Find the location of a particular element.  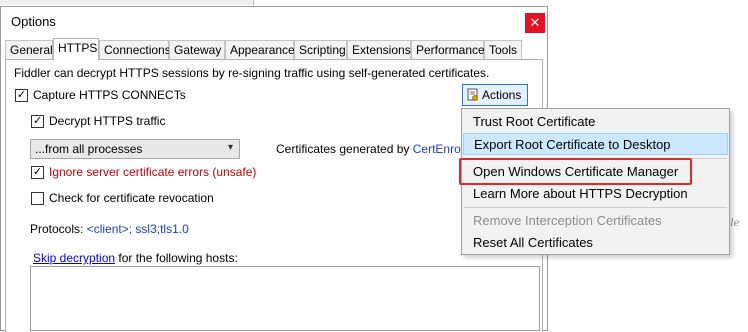

process-filter-value: ...from all processes is located at coordinates (89, 149).